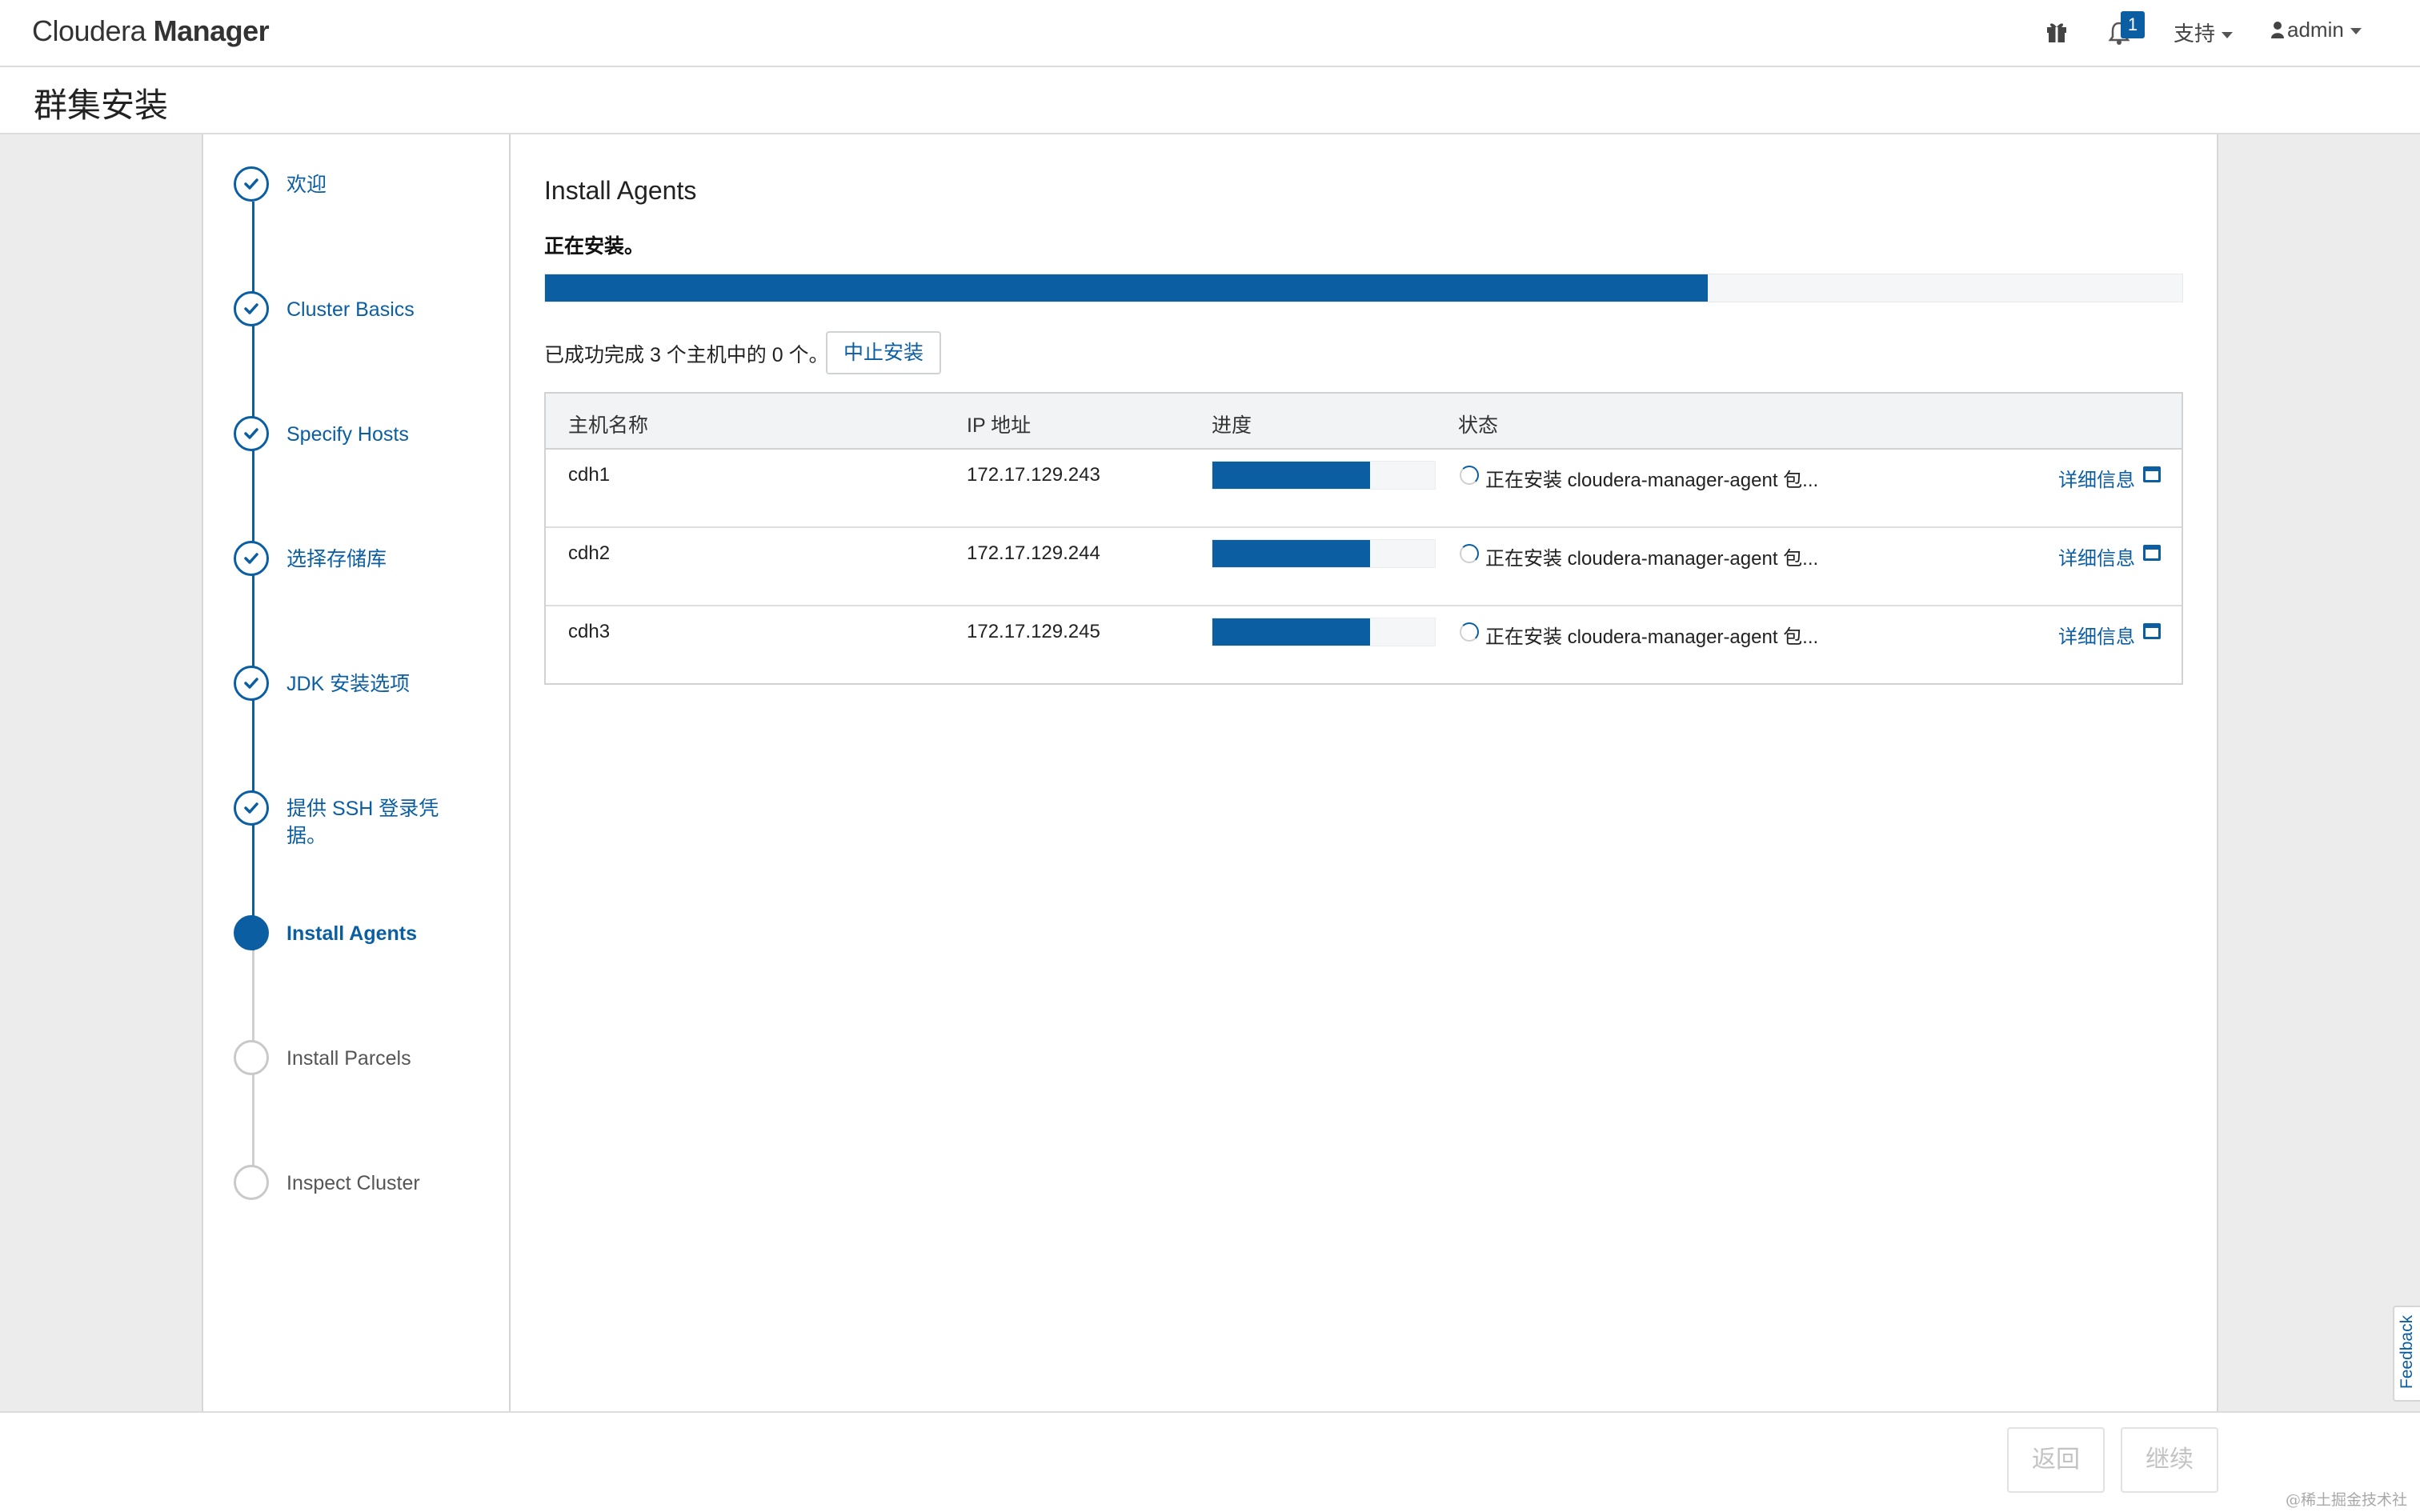  I want to click on table-header: 主机名称 IP 地址 进度 状态, so click(1364, 422).